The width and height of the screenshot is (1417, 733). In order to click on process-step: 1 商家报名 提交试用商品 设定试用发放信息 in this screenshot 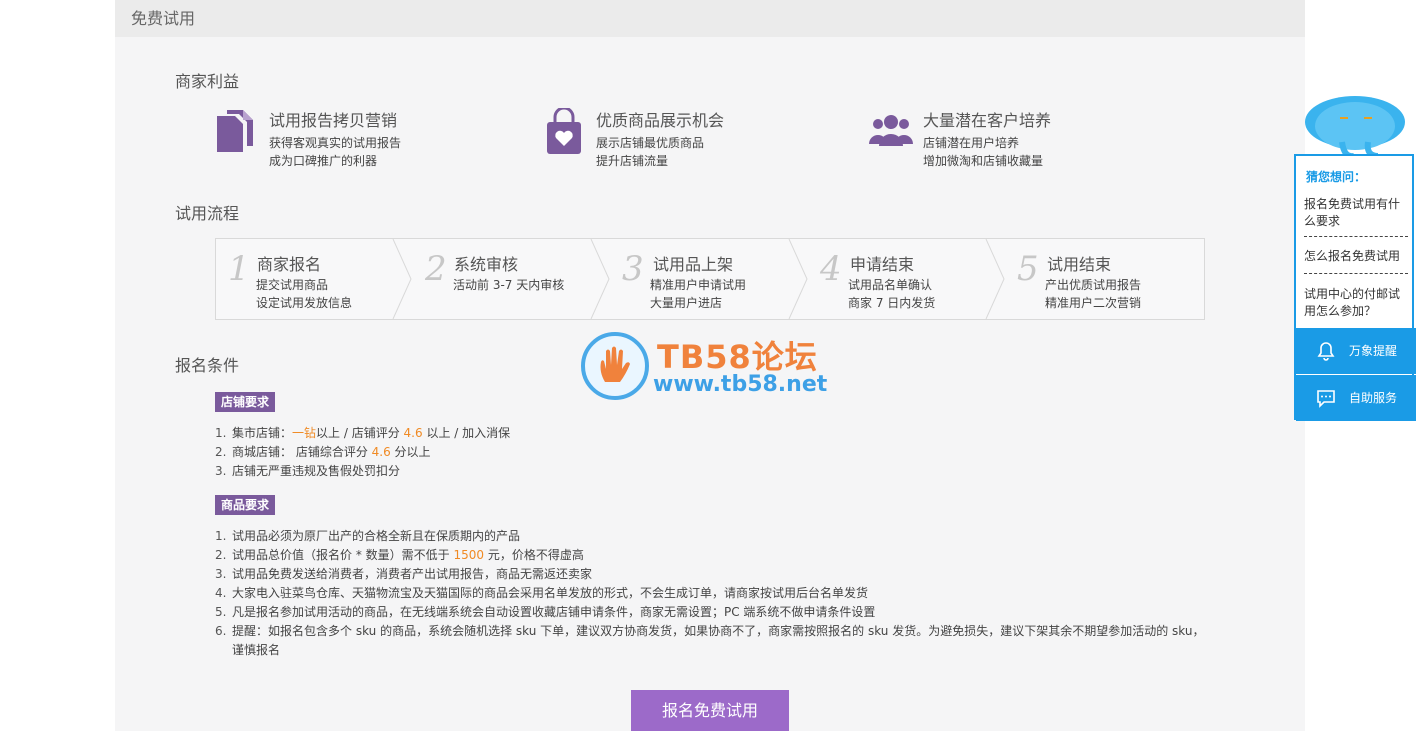, I will do `click(315, 279)`.